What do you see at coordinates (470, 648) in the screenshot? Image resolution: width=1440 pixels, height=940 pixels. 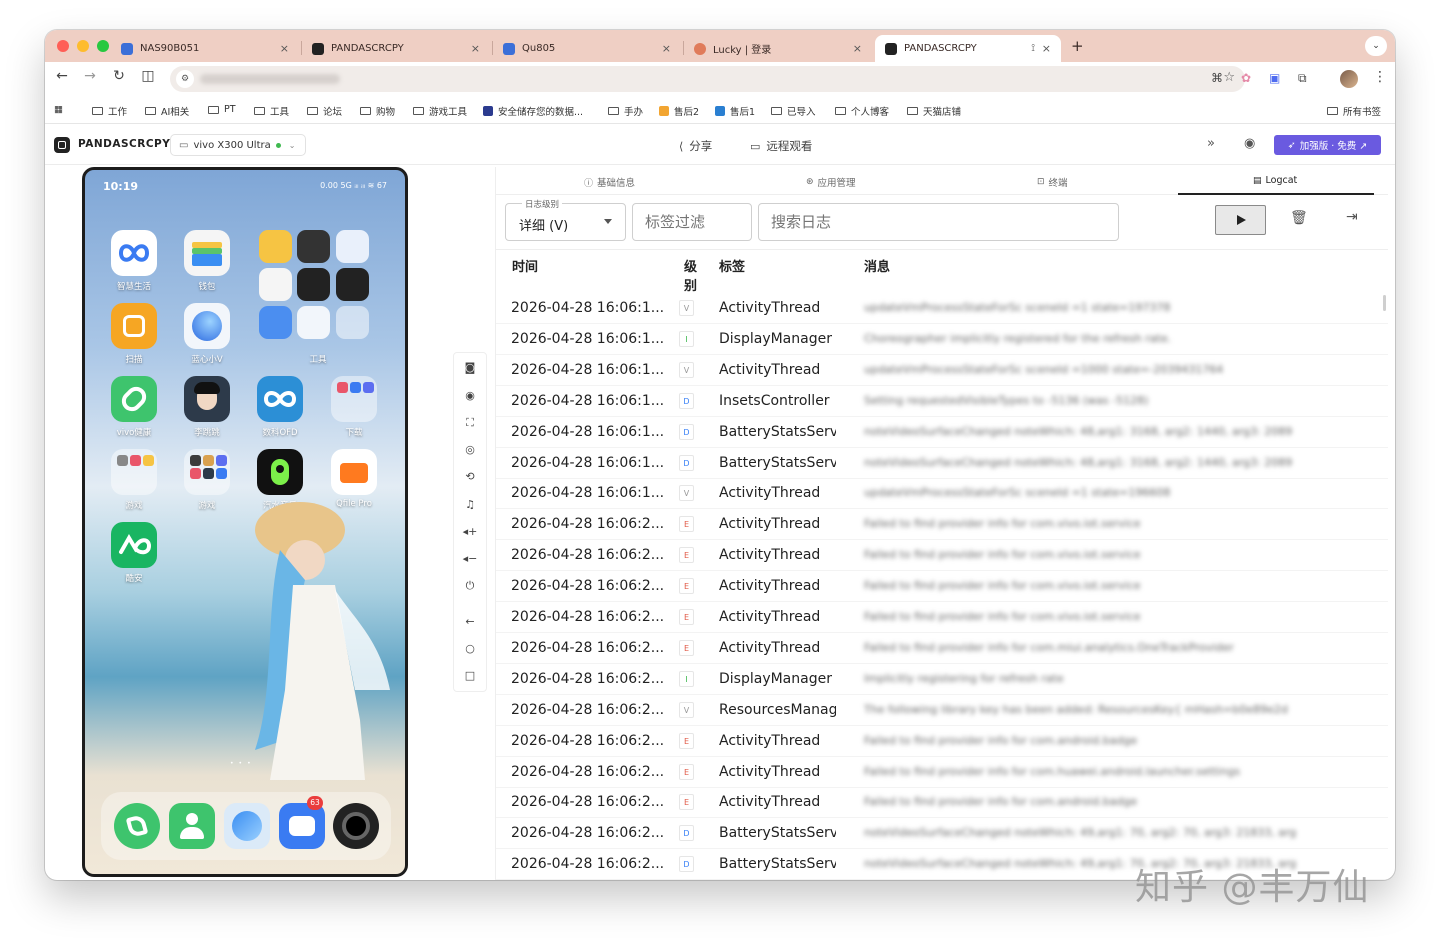 I see `home-nav-icon: ○` at bounding box center [470, 648].